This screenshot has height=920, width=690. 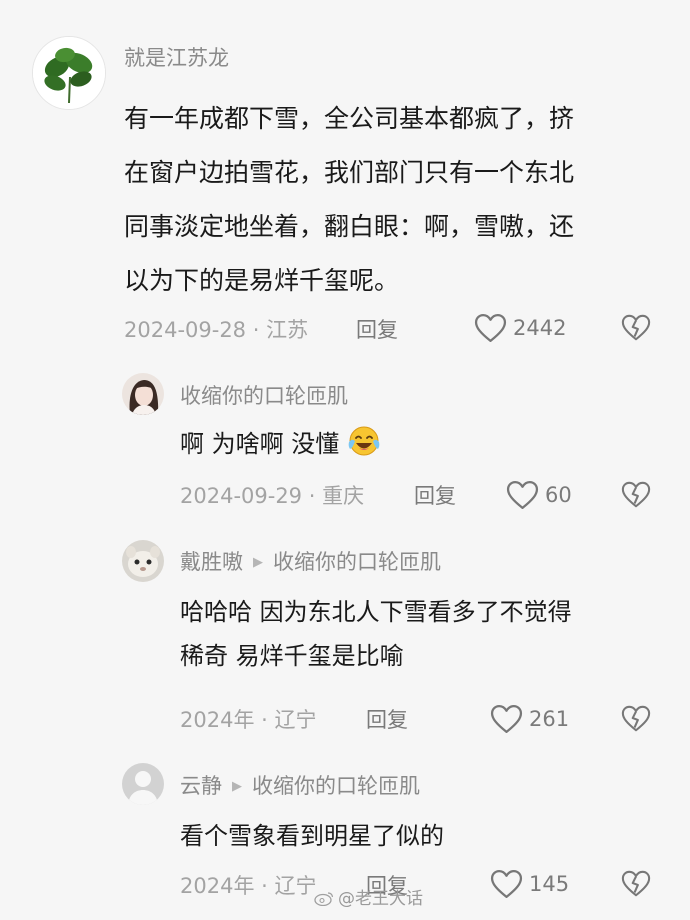 I want to click on comment-author: 收缩你的口轮匝肌, so click(x=264, y=396).